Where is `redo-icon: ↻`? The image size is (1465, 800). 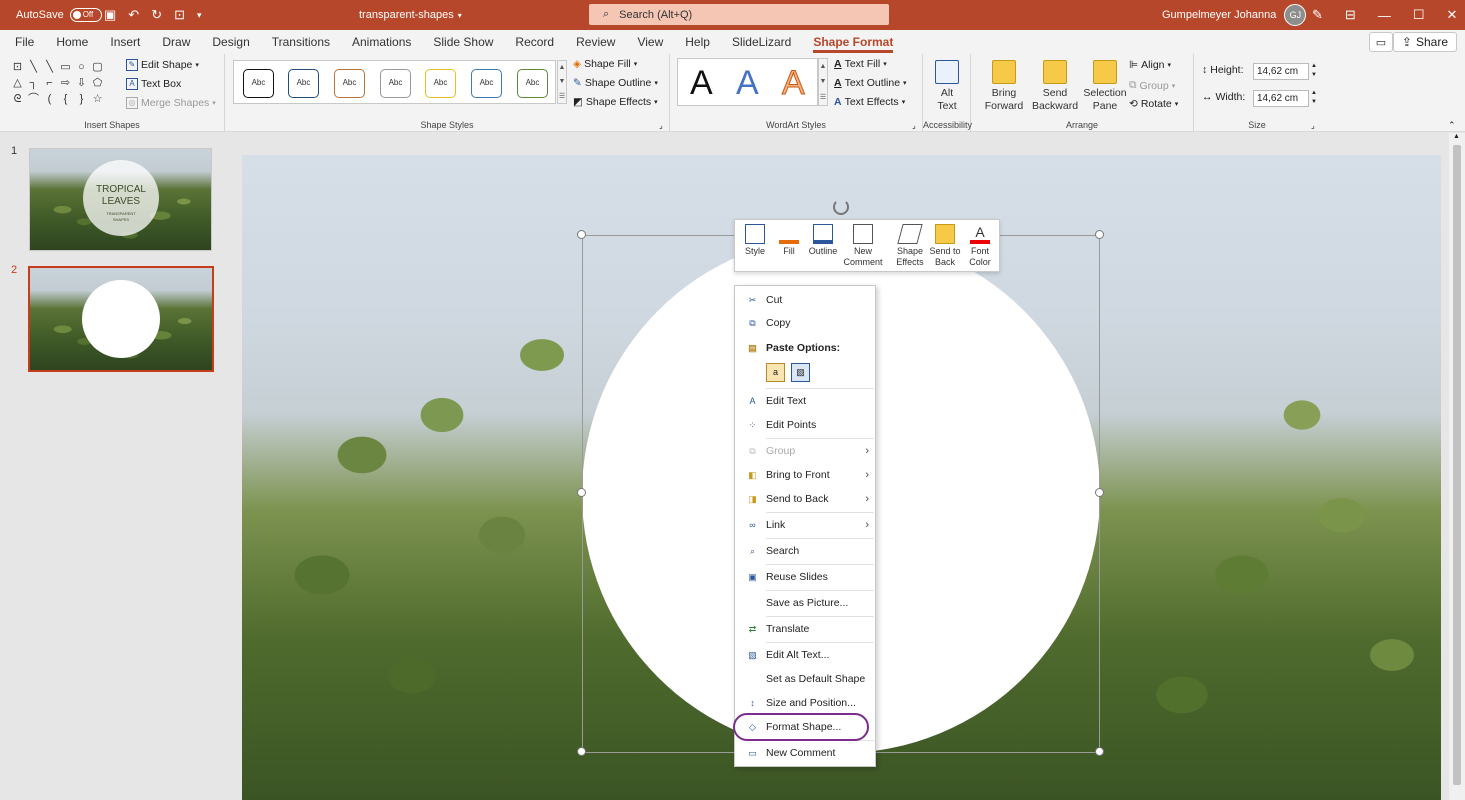 redo-icon: ↻ is located at coordinates (156, 15).